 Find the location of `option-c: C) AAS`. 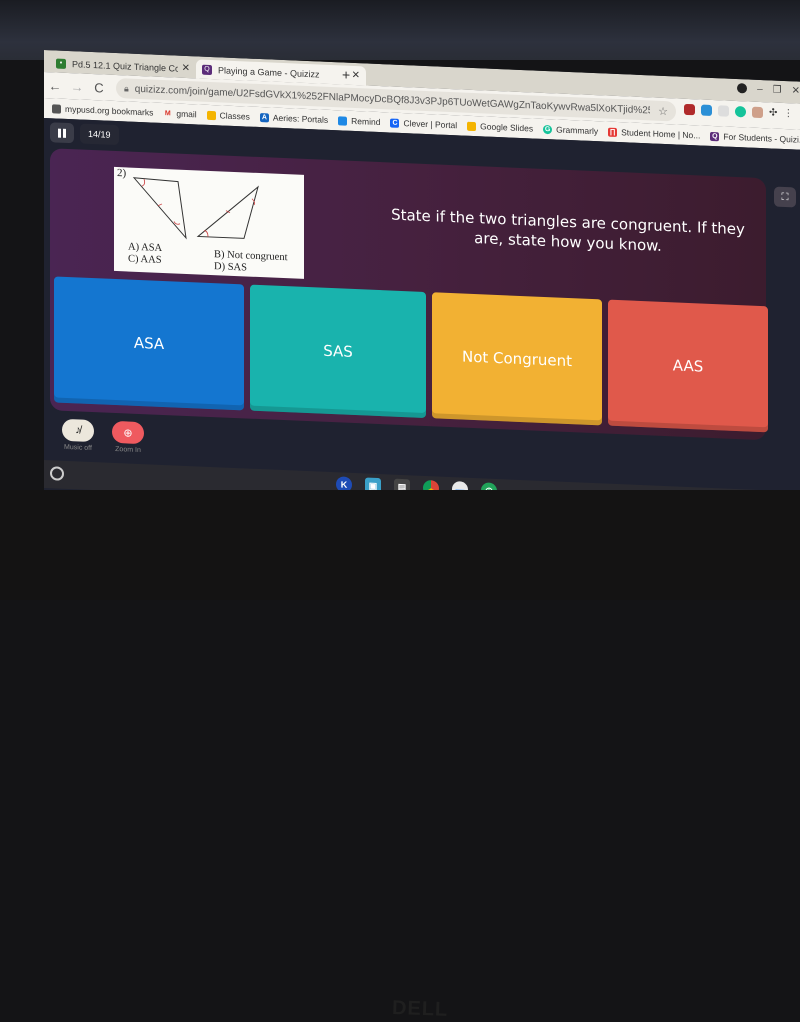

option-c: C) AAS is located at coordinates (145, 259).